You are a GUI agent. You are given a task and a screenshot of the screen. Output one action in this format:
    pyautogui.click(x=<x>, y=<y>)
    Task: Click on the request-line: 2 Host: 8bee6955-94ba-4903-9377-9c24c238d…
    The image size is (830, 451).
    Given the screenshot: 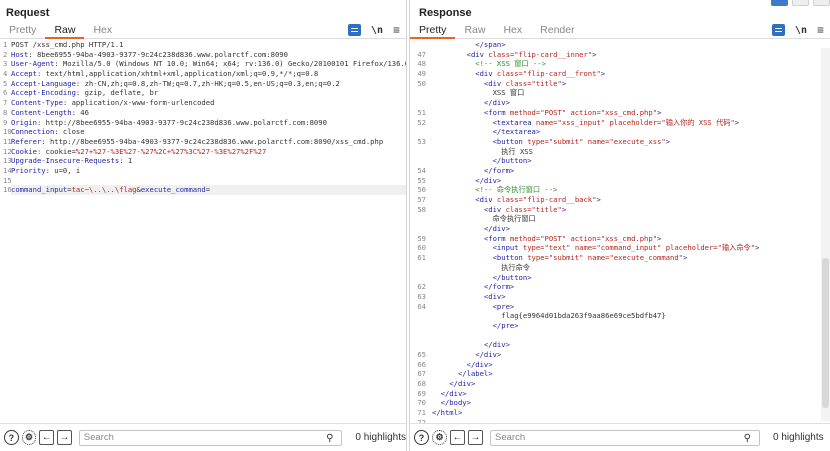 What is the action you would take?
    pyautogui.click(x=203, y=55)
    